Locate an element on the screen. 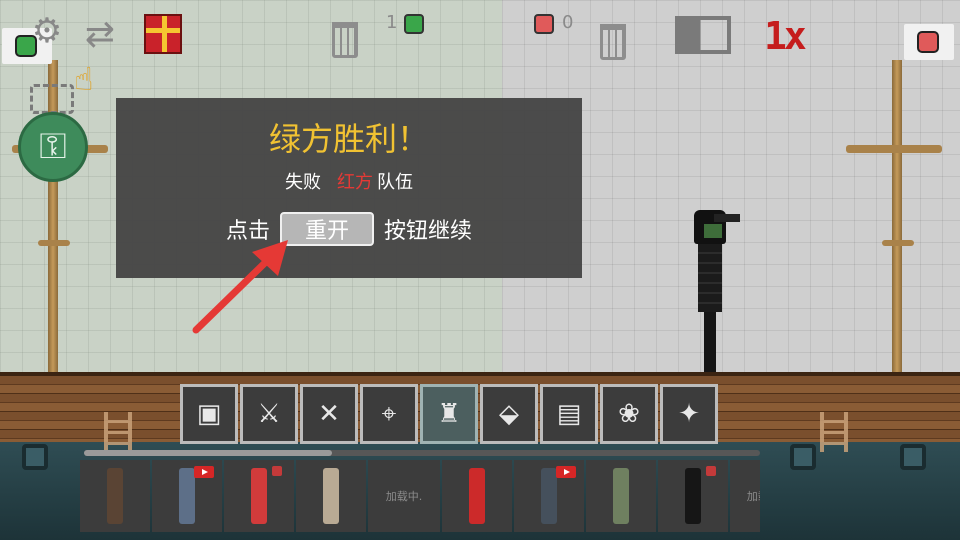 This screenshot has height=540, width=960. cat-animals-icon: ❀ is located at coordinates (629, 414).